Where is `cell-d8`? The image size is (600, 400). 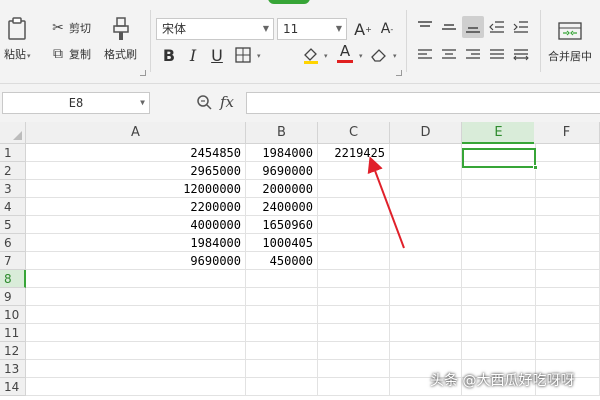 cell-d8 is located at coordinates (426, 279).